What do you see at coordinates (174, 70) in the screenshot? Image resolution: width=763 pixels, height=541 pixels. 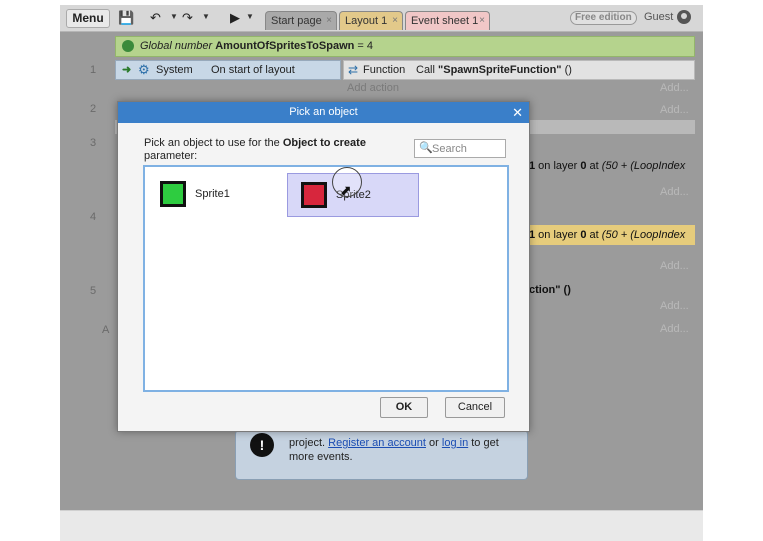 I see `condition-object: System` at bounding box center [174, 70].